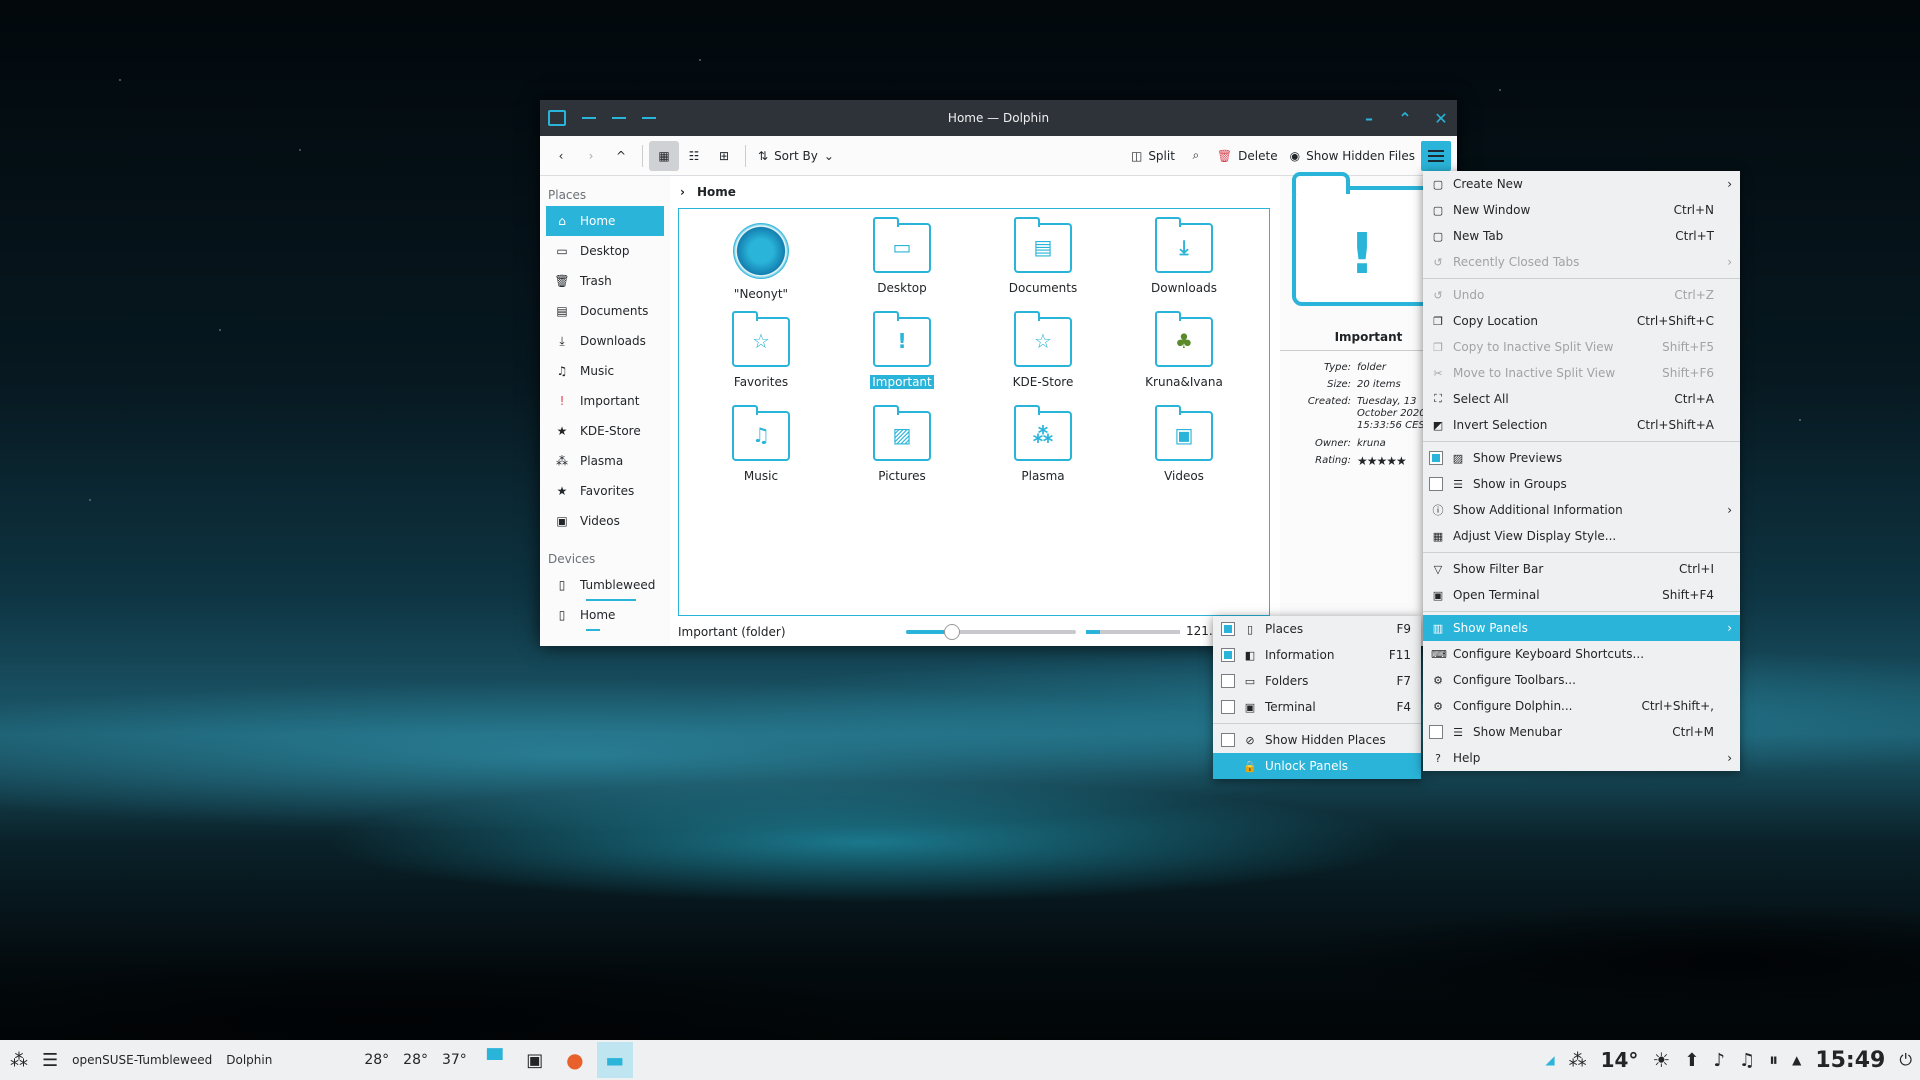 The image size is (1920, 1080). I want to click on forward-button: ›, so click(591, 156).